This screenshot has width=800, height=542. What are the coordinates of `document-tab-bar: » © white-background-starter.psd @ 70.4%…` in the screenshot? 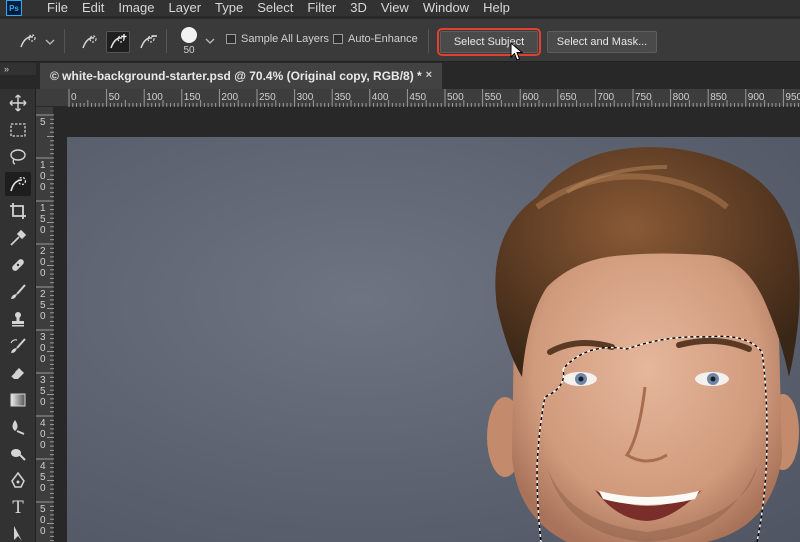 It's located at (400, 76).